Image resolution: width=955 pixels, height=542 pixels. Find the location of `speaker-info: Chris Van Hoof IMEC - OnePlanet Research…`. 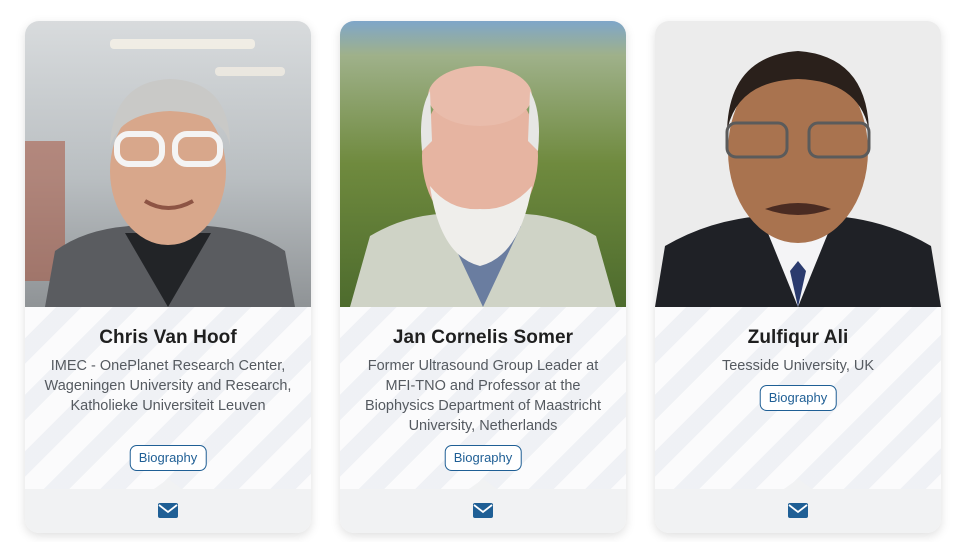

speaker-info: Chris Van Hoof IMEC - OnePlanet Research… is located at coordinates (168, 398).